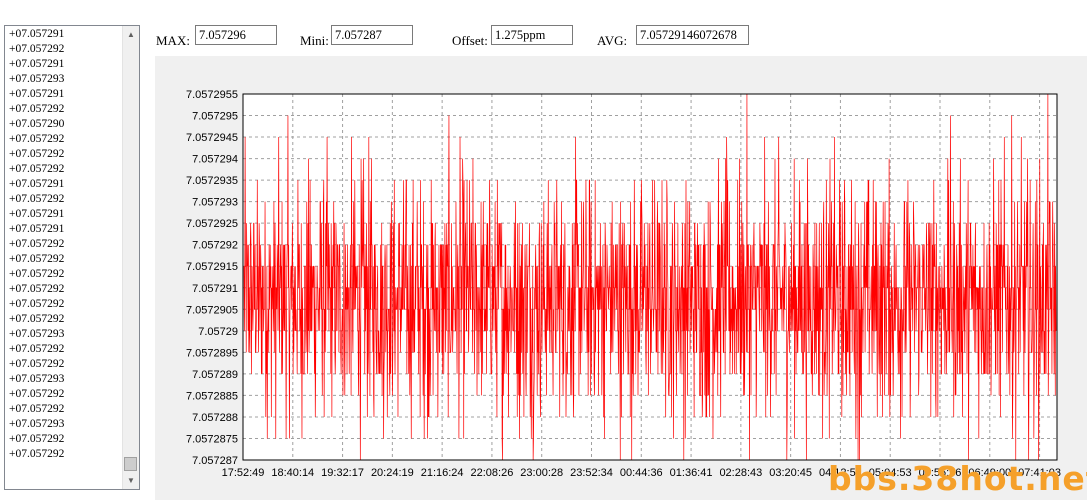 Image resolution: width=1087 pixels, height=501 pixels. What do you see at coordinates (372, 35) in the screenshot?
I see `mini-field: 7.057287` at bounding box center [372, 35].